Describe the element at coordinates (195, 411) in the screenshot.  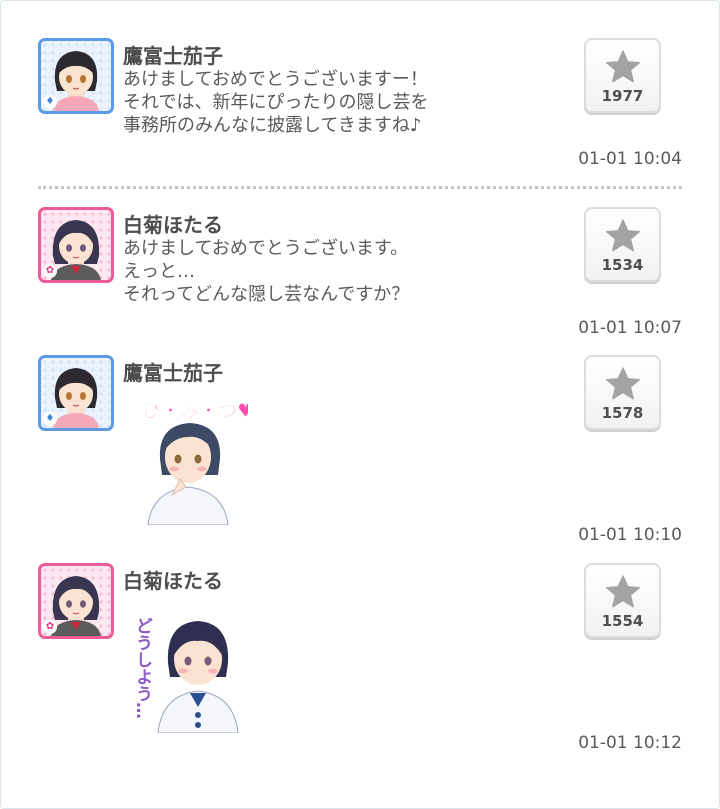
I see `sticker-text: ひ・み・つ♥` at that location.